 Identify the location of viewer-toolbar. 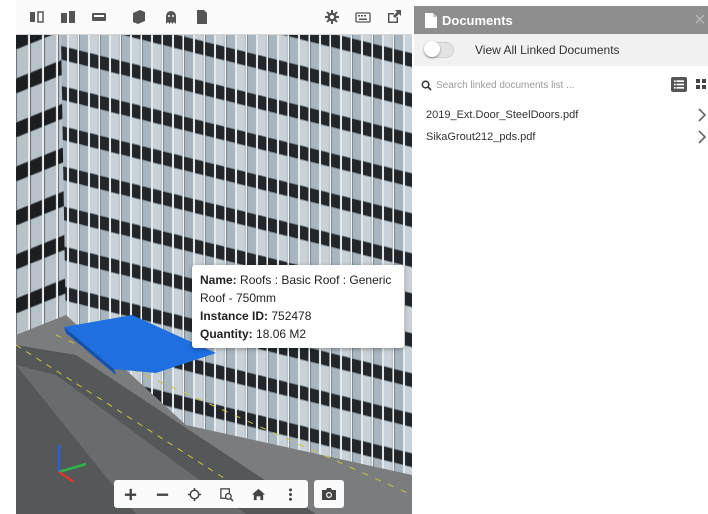
(214, 17).